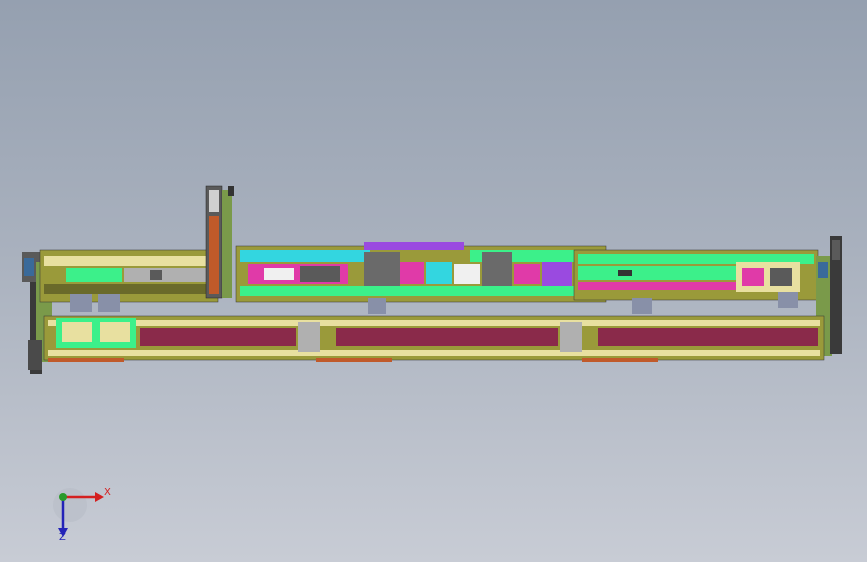 This screenshot has width=867, height=562. Describe the element at coordinates (78, 512) in the screenshot. I see `axis-triad` at that location.